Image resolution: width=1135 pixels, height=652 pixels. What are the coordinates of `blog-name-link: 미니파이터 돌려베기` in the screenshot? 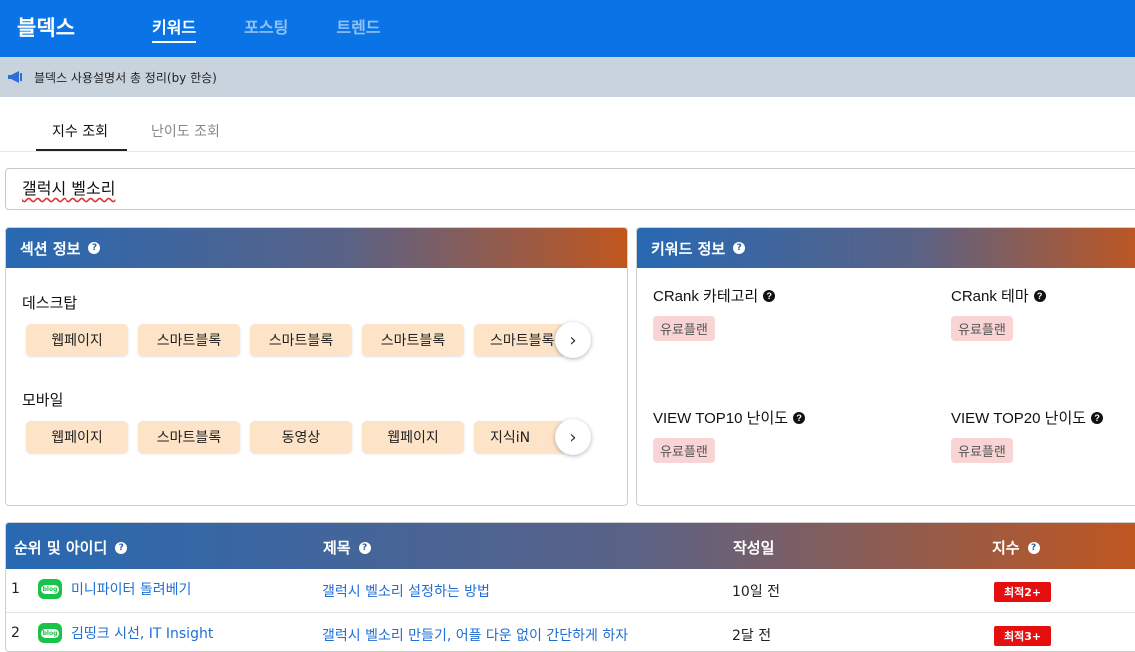 It's located at (131, 589).